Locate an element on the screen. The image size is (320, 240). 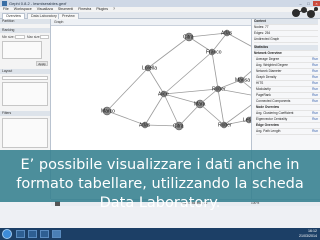
graph-node: Marco is located at coordinates (108, 111).